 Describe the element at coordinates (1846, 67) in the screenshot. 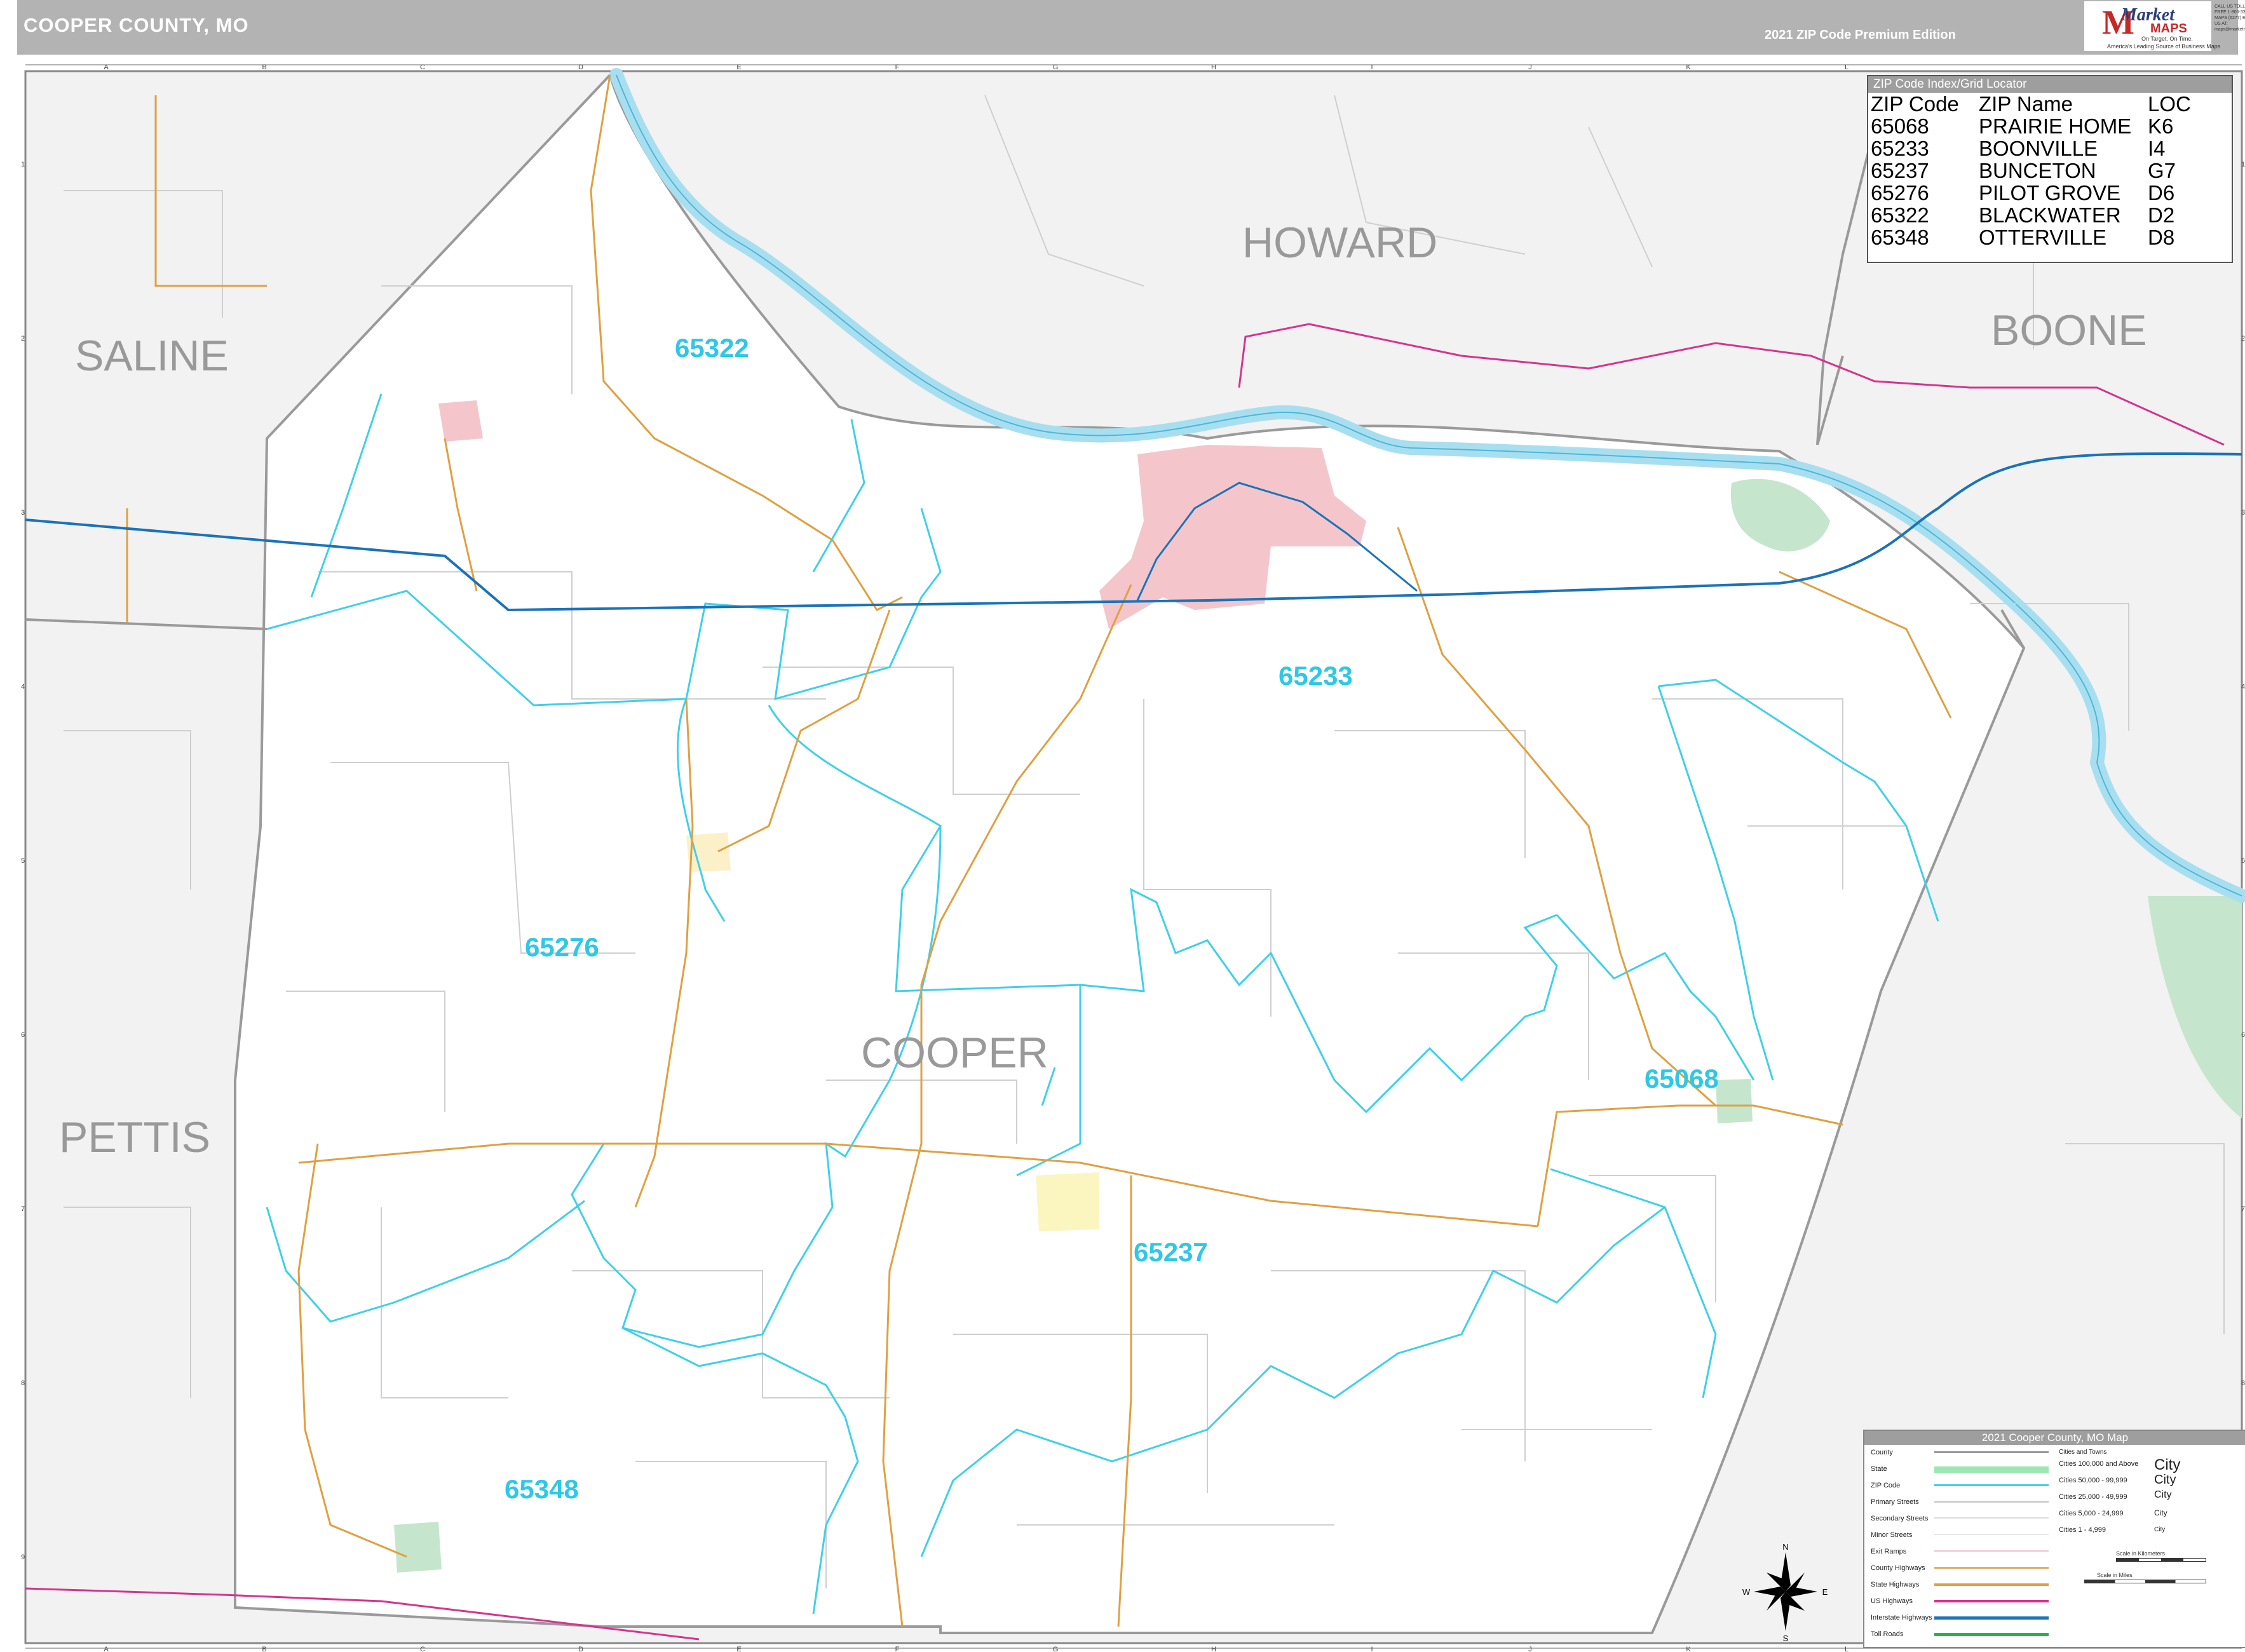

I see `svg-text: L` at that location.